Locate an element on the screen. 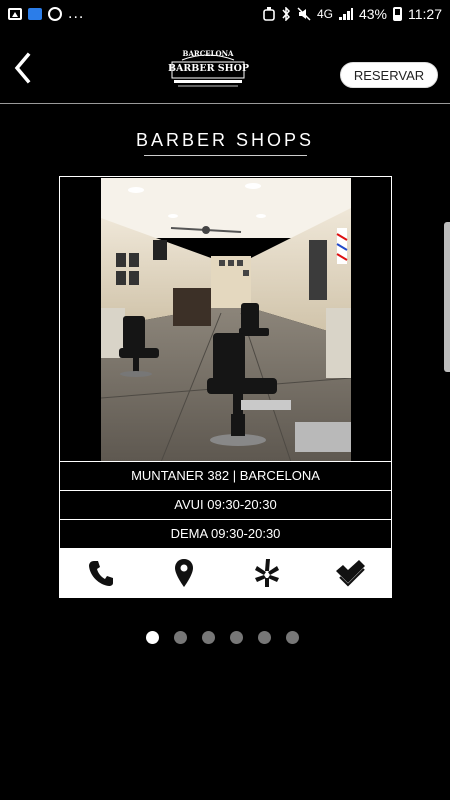 The width and height of the screenshot is (450, 800). chevron-left-icon is located at coordinates (22, 68).